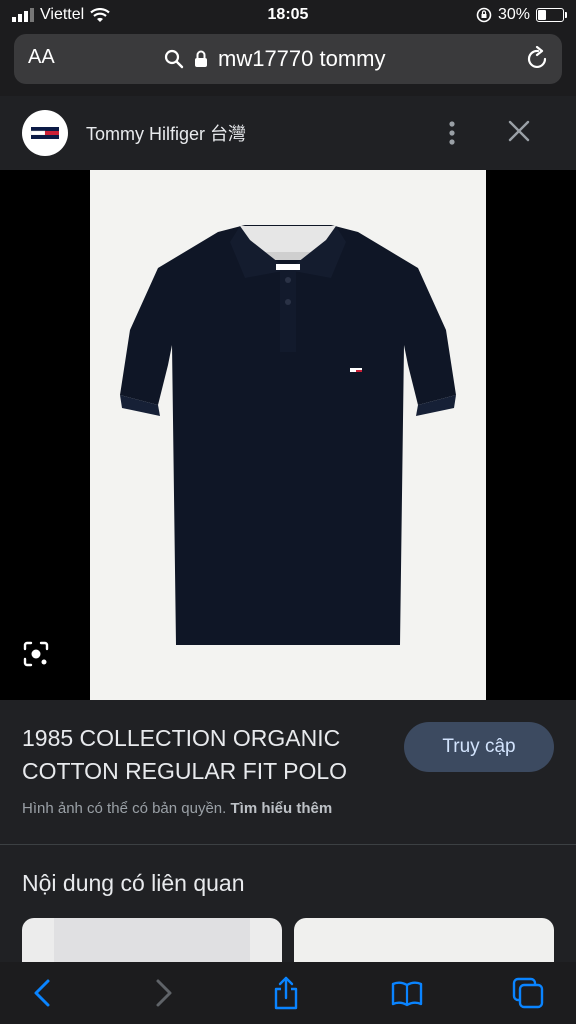 The height and width of the screenshot is (1024, 576). I want to click on back-icon, so click(43, 993).